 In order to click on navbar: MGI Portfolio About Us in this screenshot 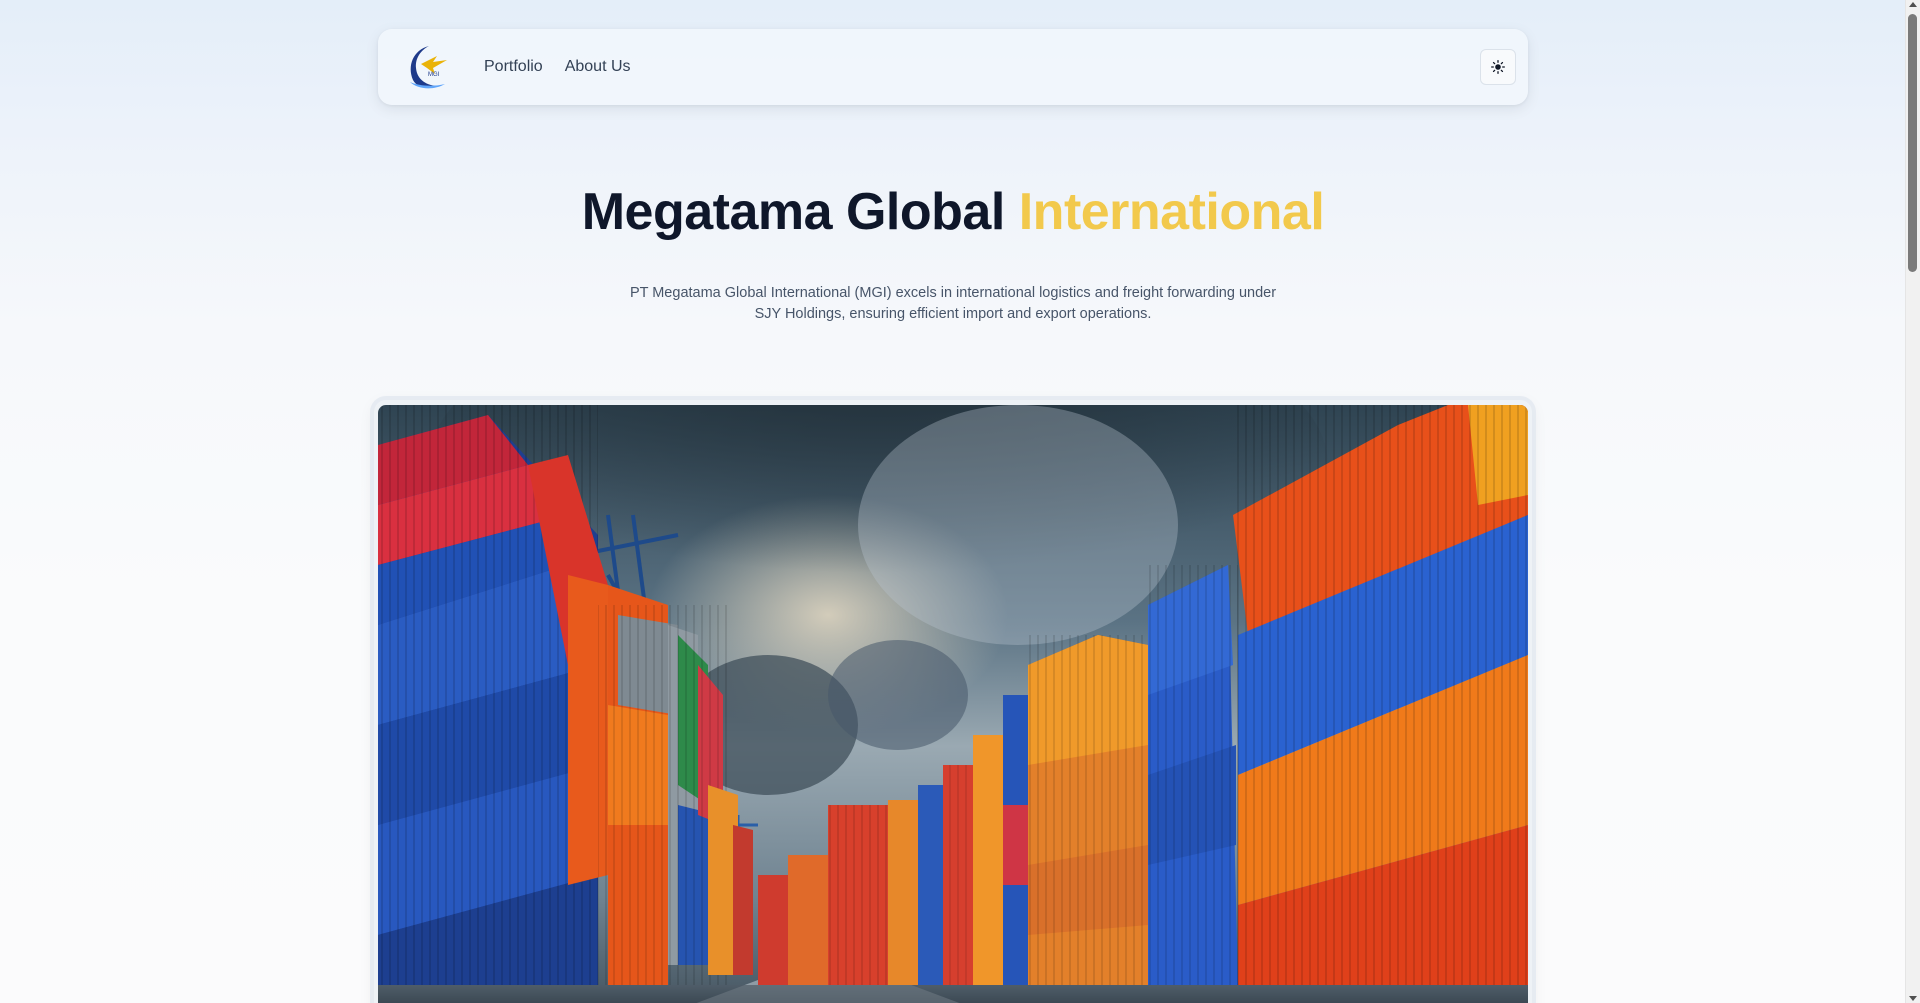, I will do `click(953, 67)`.